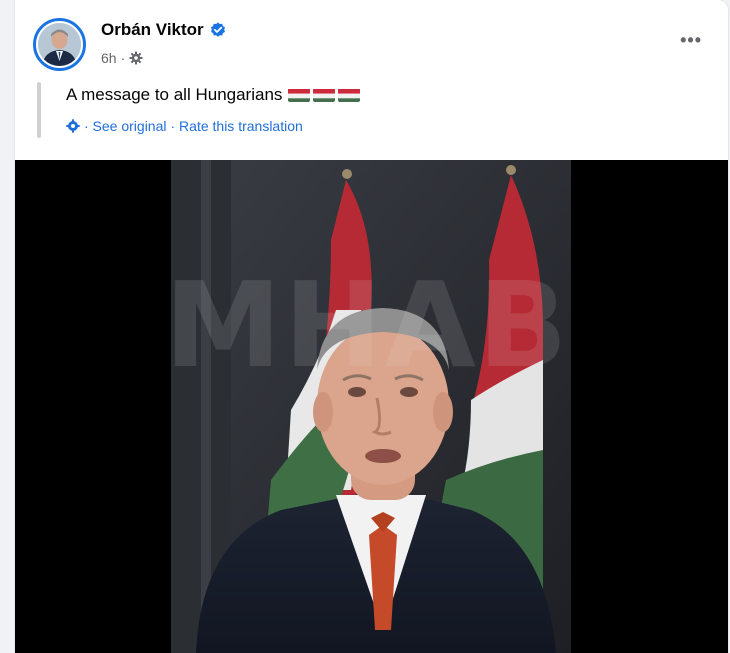  Describe the element at coordinates (218, 30) in the screenshot. I see `verified-badge-icon` at that location.